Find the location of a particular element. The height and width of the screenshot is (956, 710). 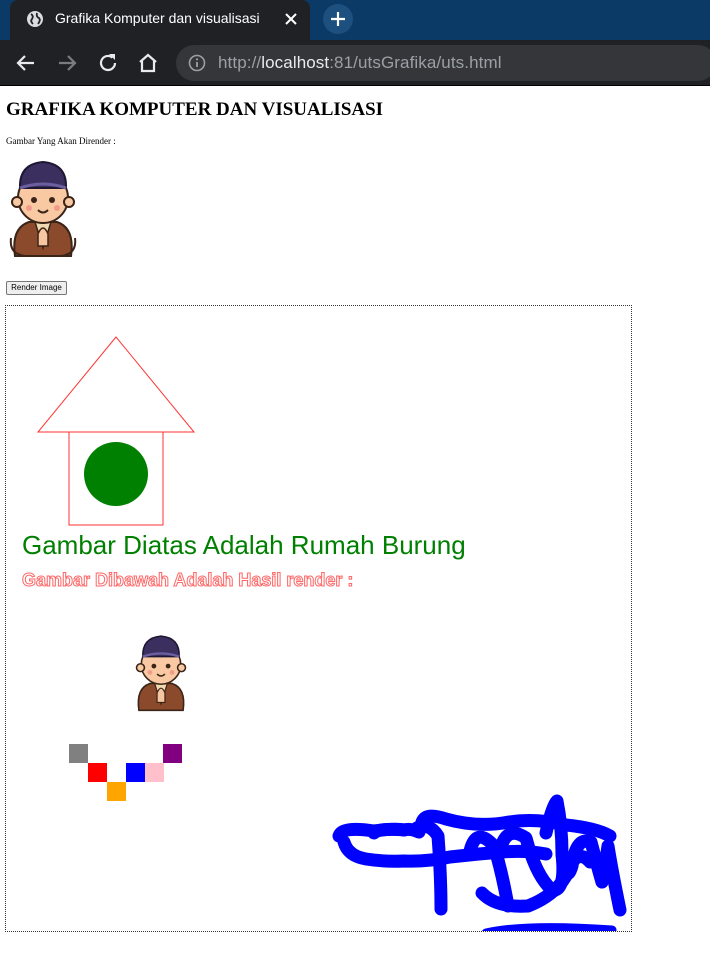

url-text: http://localhost:81/utsGrafika/uts.html is located at coordinates (360, 63).